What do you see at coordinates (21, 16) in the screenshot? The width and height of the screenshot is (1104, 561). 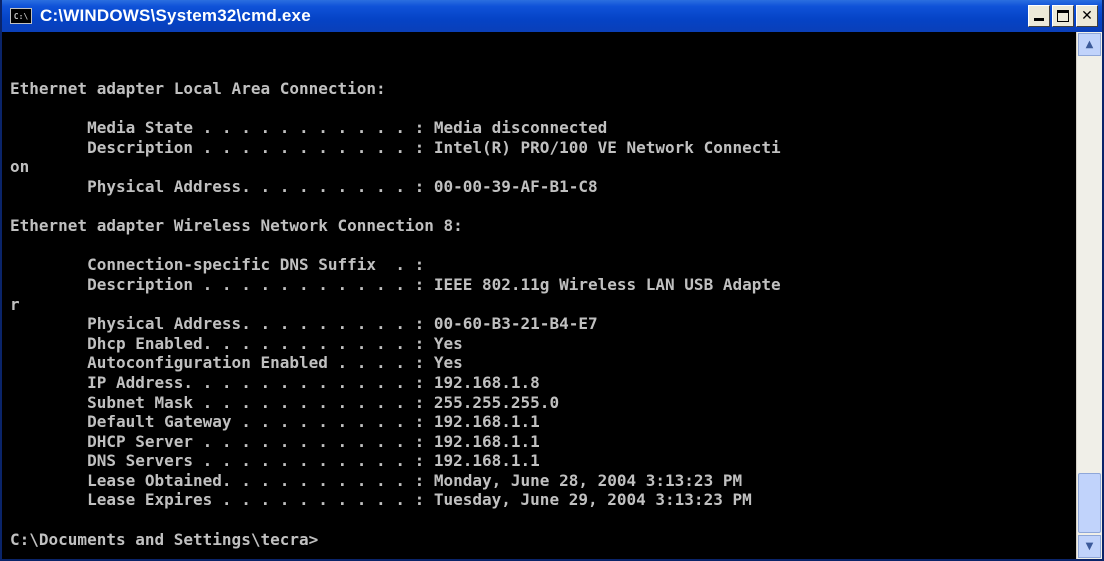 I see `cmd-icon: C:\` at bounding box center [21, 16].